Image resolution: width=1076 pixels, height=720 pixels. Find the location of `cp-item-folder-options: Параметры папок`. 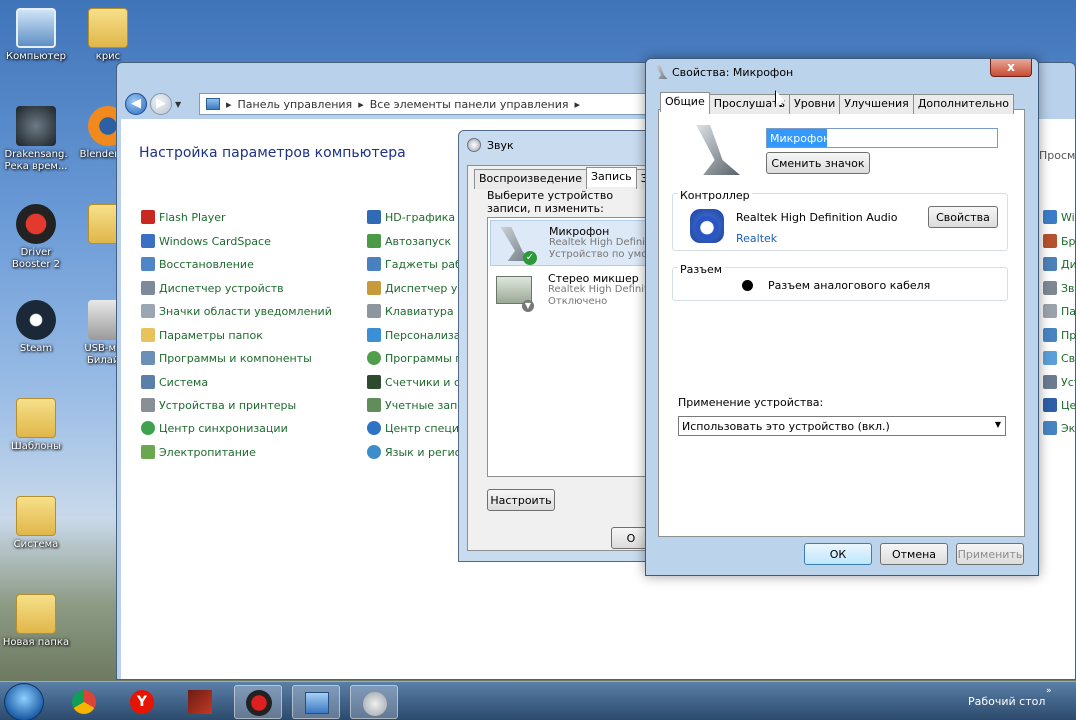

cp-item-folder-options: Параметры папок is located at coordinates (202, 335).